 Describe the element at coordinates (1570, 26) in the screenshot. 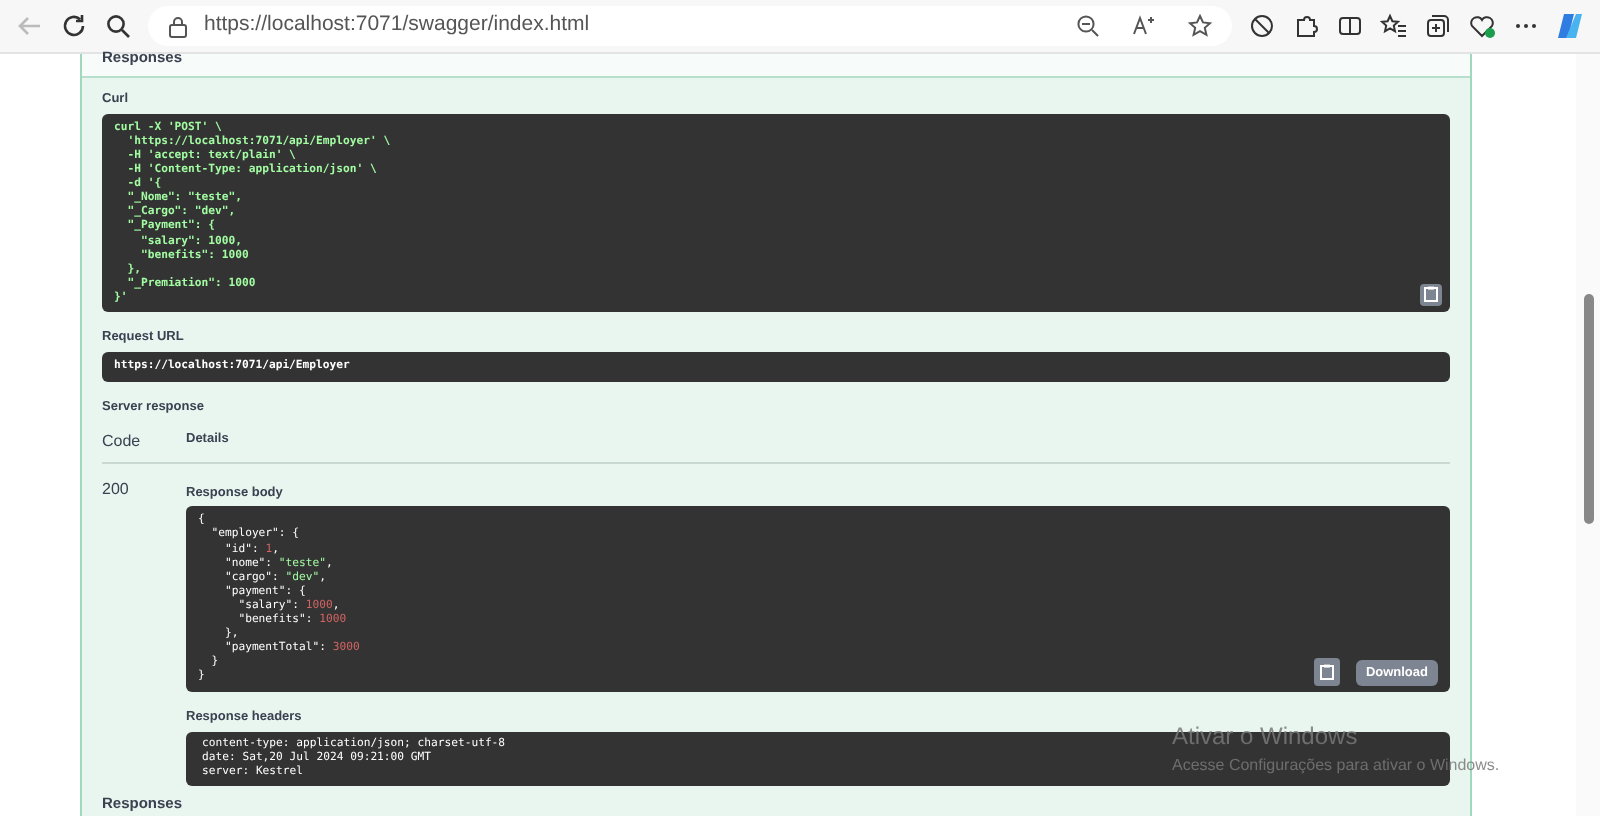

I see `copilot-icon` at that location.